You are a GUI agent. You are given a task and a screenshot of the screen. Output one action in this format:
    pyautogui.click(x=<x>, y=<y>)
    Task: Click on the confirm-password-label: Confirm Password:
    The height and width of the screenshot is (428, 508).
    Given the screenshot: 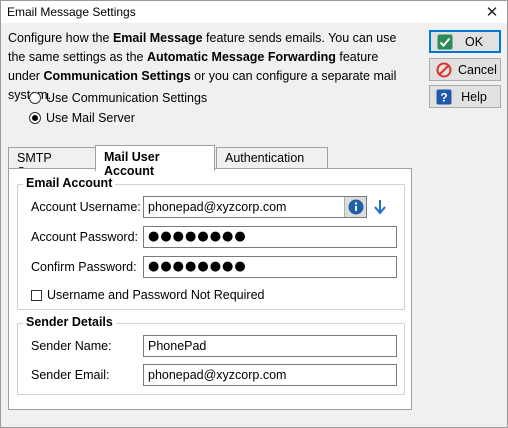 What is the action you would take?
    pyautogui.click(x=84, y=267)
    